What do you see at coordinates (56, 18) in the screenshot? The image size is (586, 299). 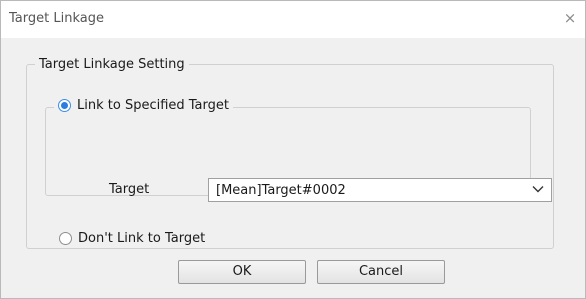 I see `window-title: Target Linkage` at bounding box center [56, 18].